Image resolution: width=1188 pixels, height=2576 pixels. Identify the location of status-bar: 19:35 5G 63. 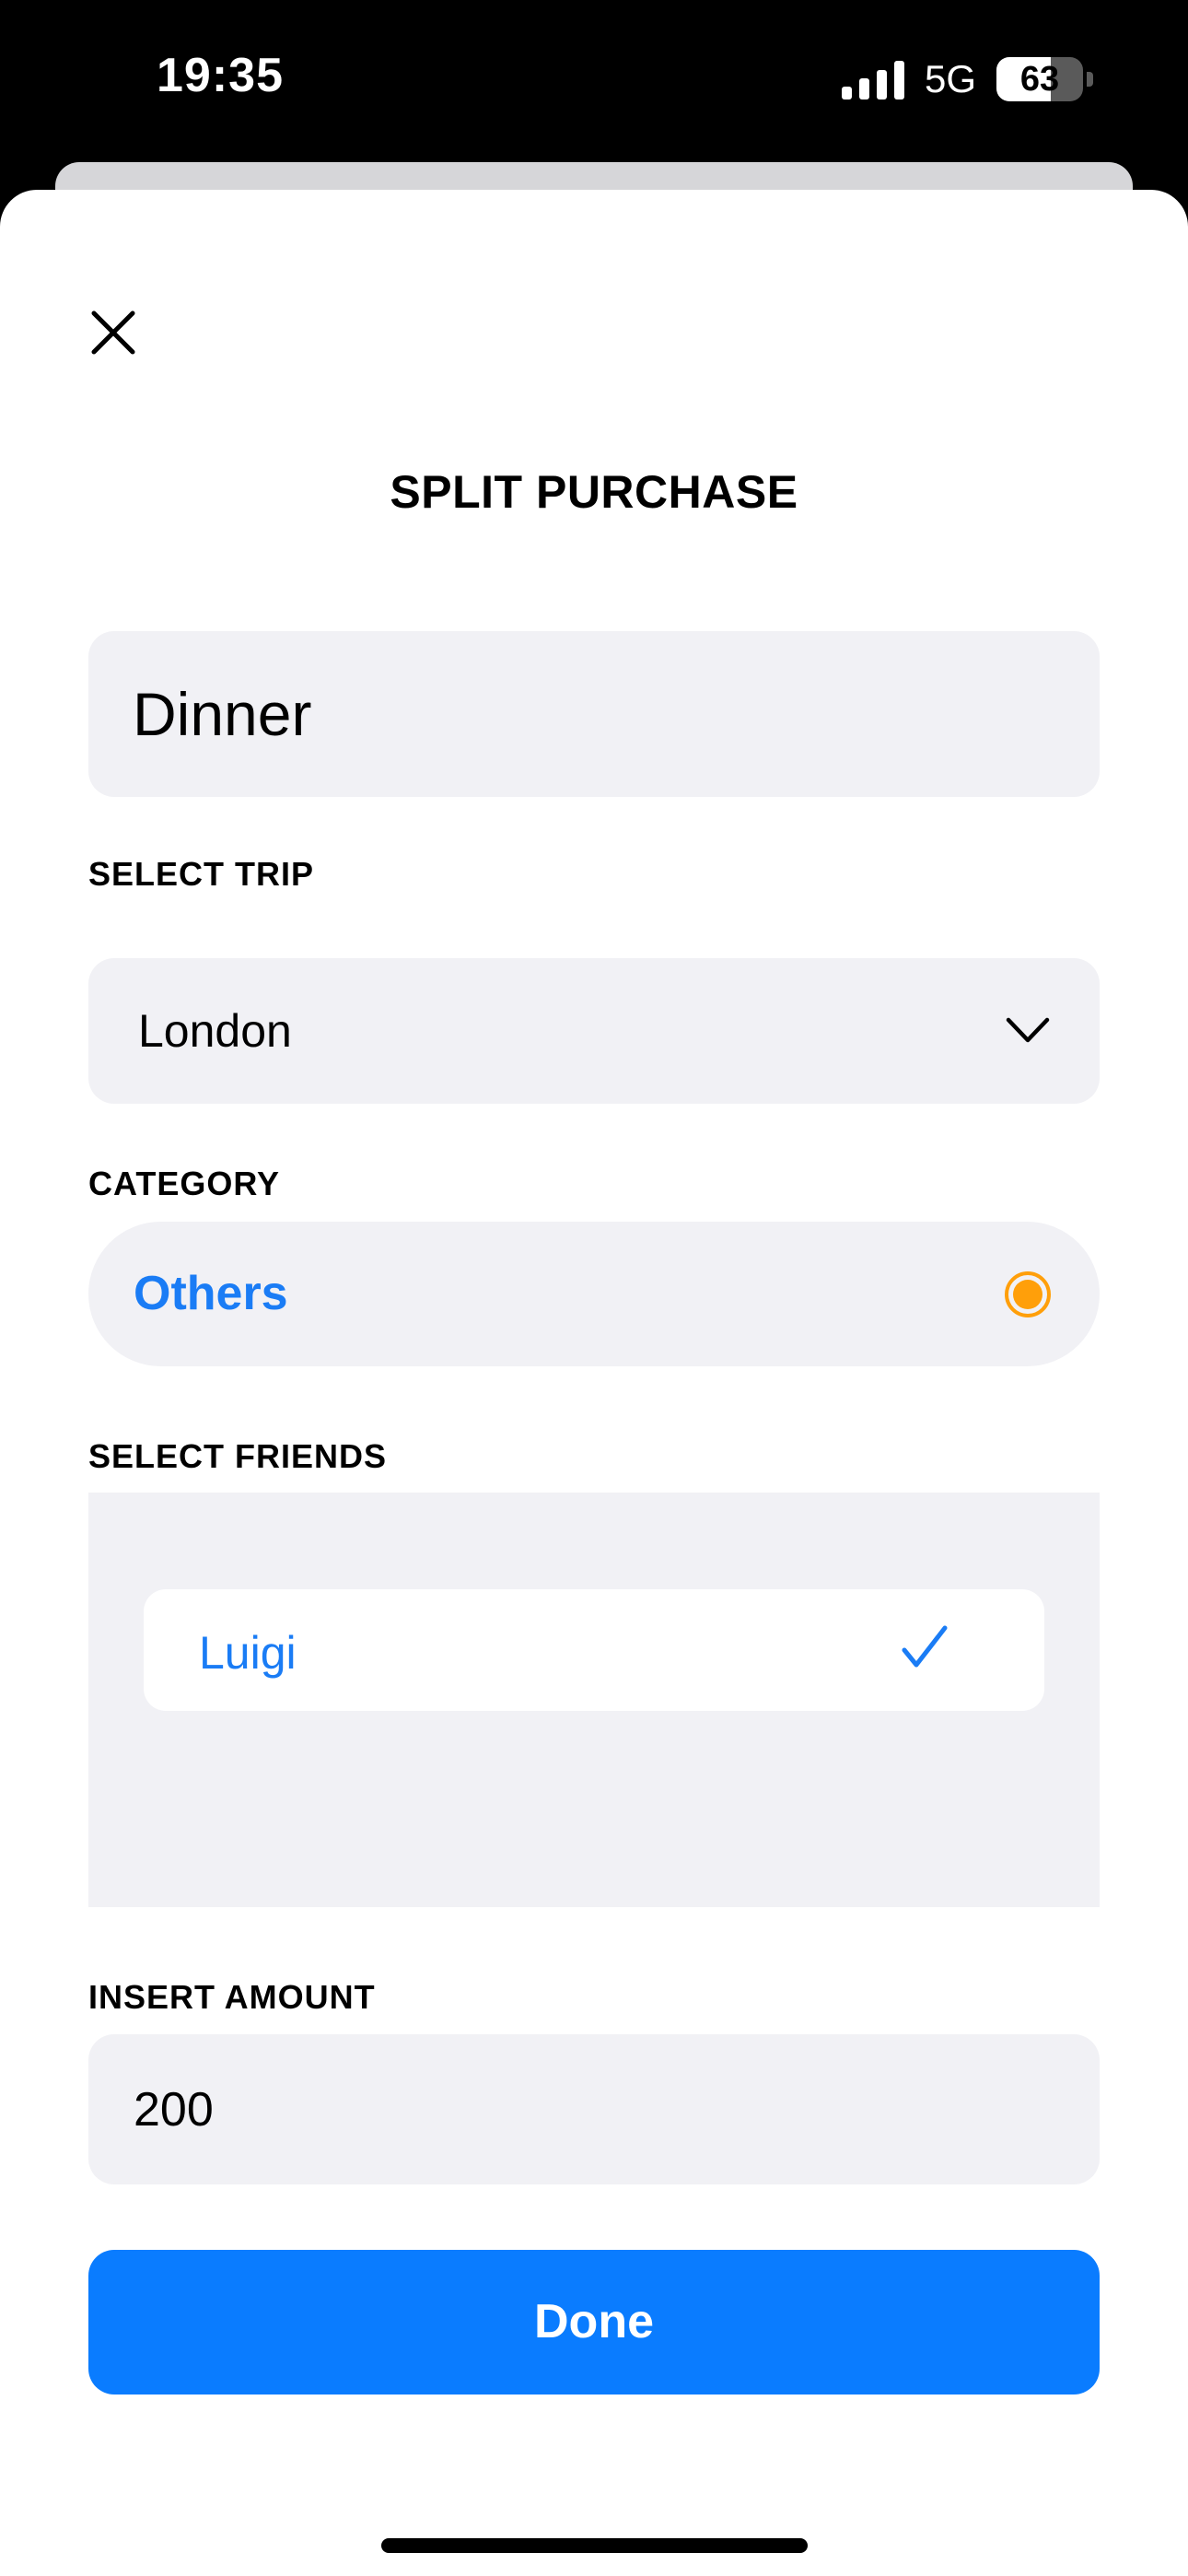
(594, 82).